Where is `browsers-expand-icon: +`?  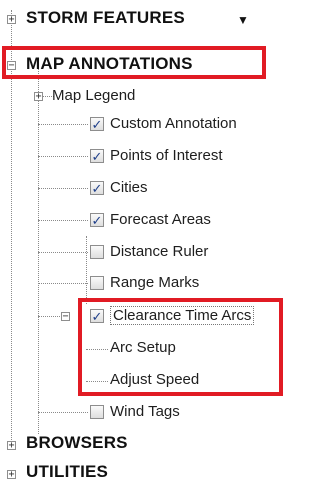 browsers-expand-icon: + is located at coordinates (11, 446).